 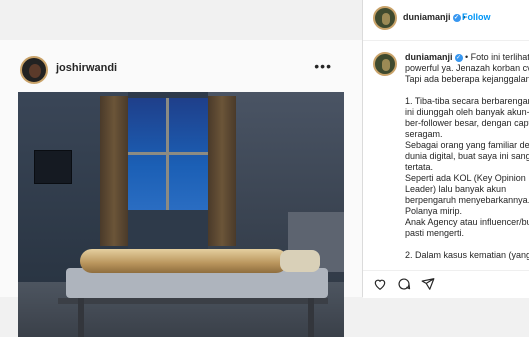 What do you see at coordinates (499, 57) in the screenshot?
I see `caption-line: Foto ini terlihat` at bounding box center [499, 57].